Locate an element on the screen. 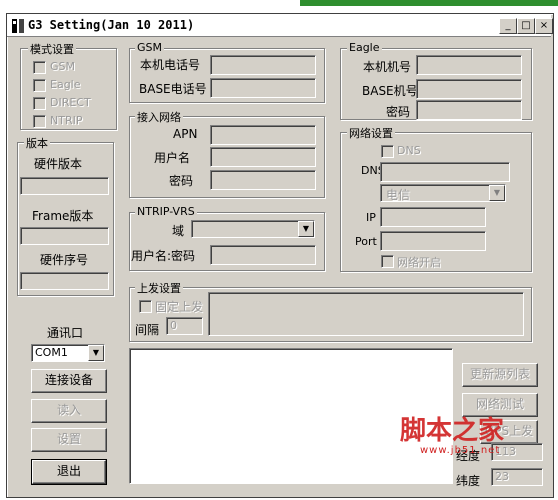 The image size is (558, 500). maximize-button: □ is located at coordinates (526, 26).